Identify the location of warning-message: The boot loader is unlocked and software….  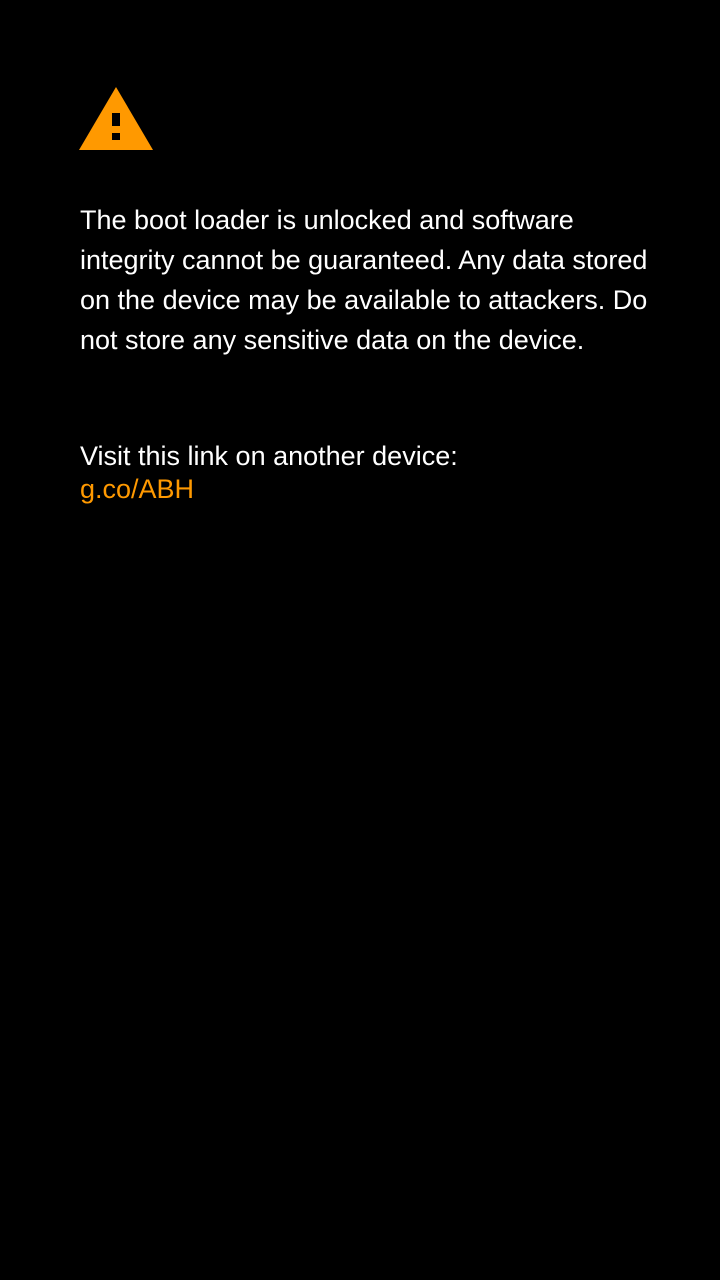
(364, 280).